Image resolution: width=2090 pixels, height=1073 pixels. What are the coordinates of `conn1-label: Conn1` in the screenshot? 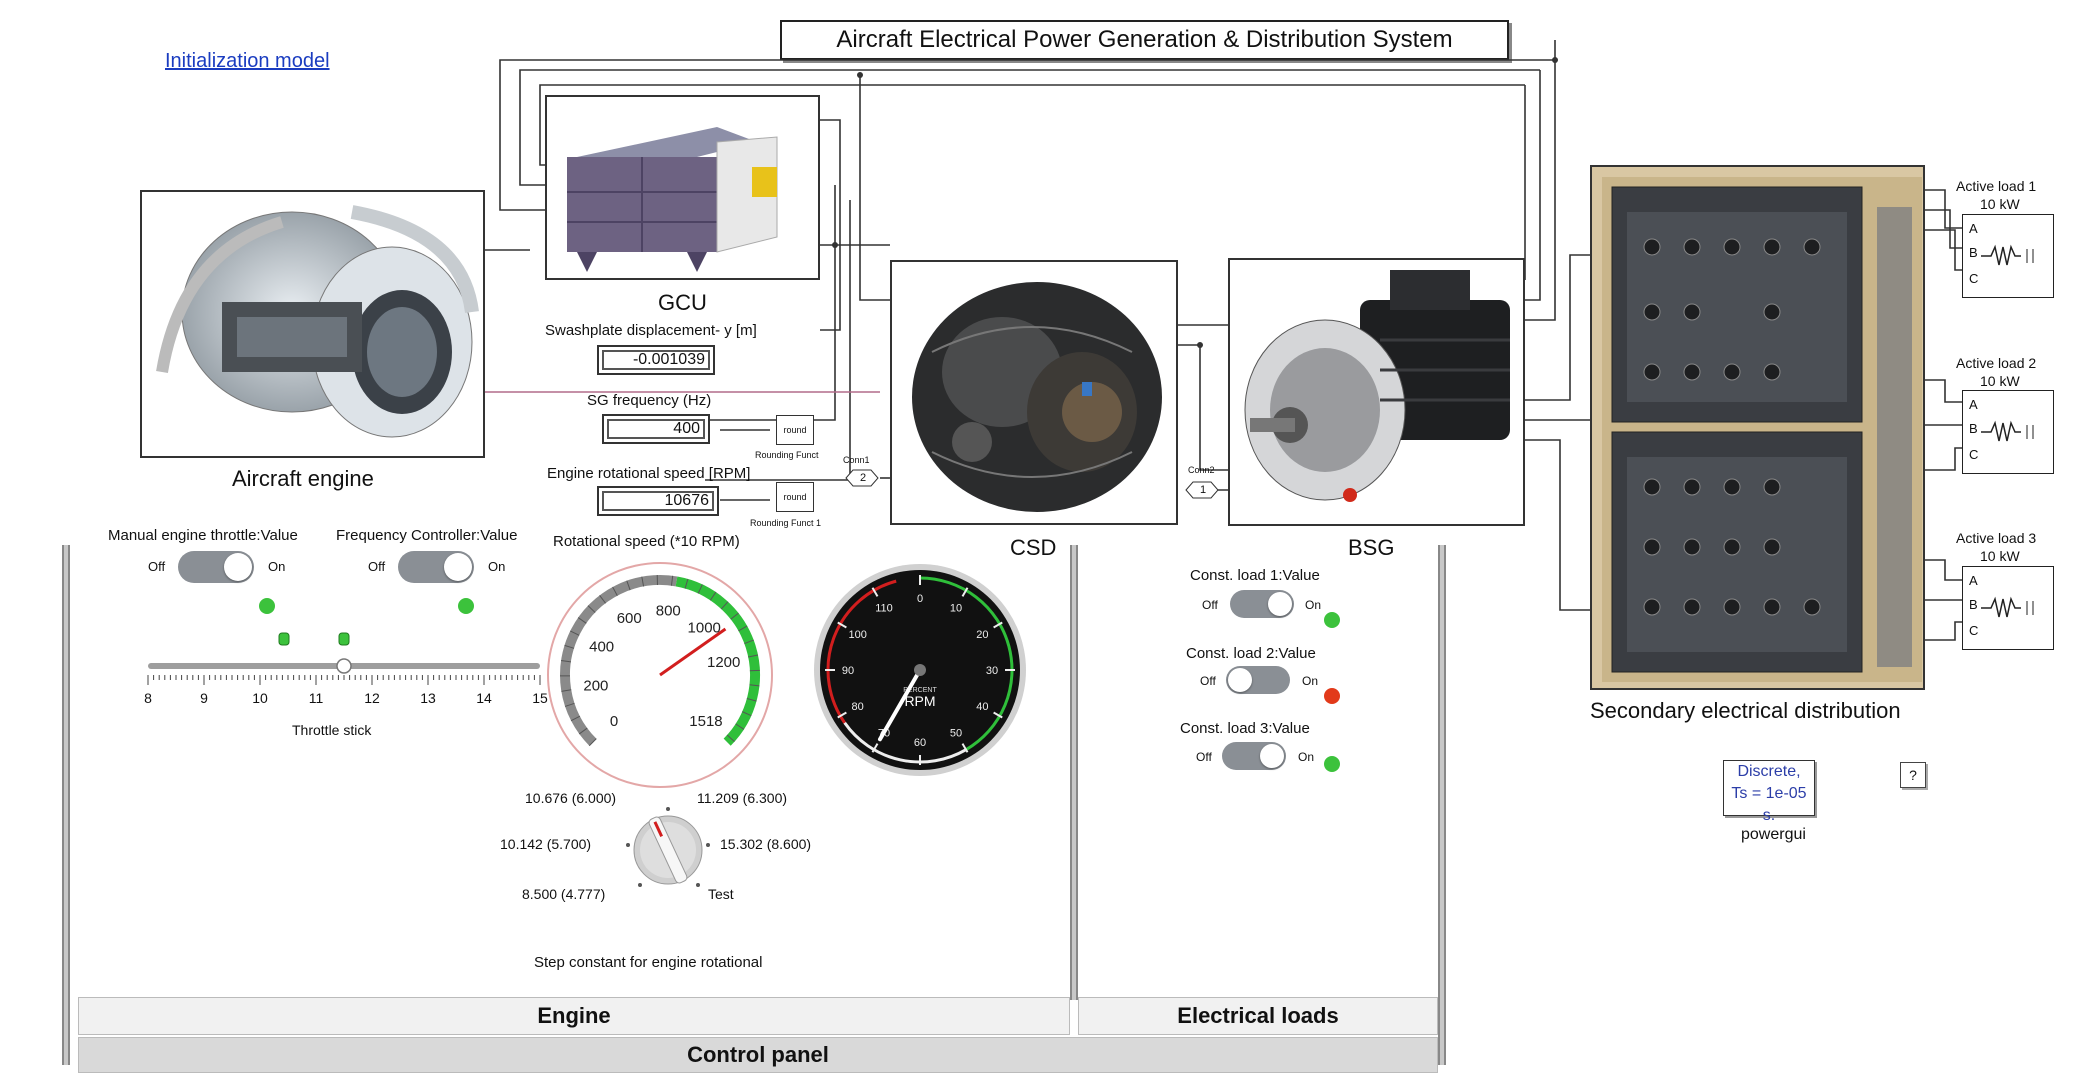 It's located at (856, 460).